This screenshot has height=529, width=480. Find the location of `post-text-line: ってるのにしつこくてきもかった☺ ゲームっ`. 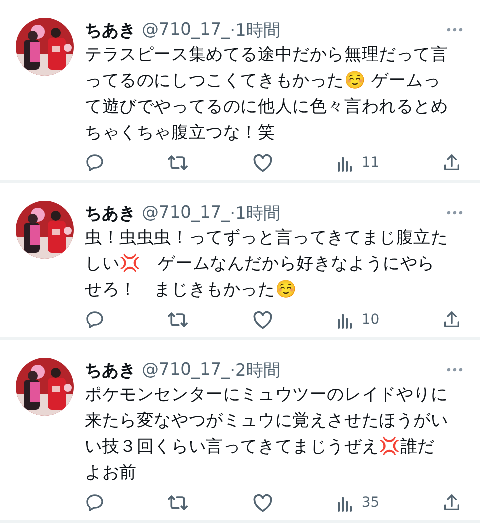

post-text-line: ってるのにしつこくてきもかった☺ ゲームっ is located at coordinates (263, 81).